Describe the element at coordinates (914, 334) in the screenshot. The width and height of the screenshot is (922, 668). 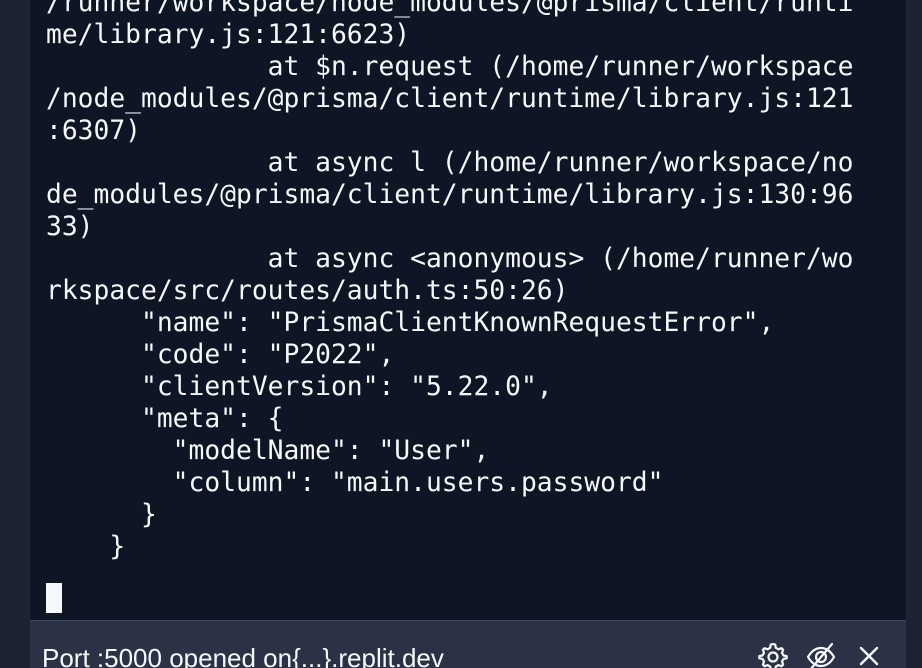
I see `panel-gutter` at that location.